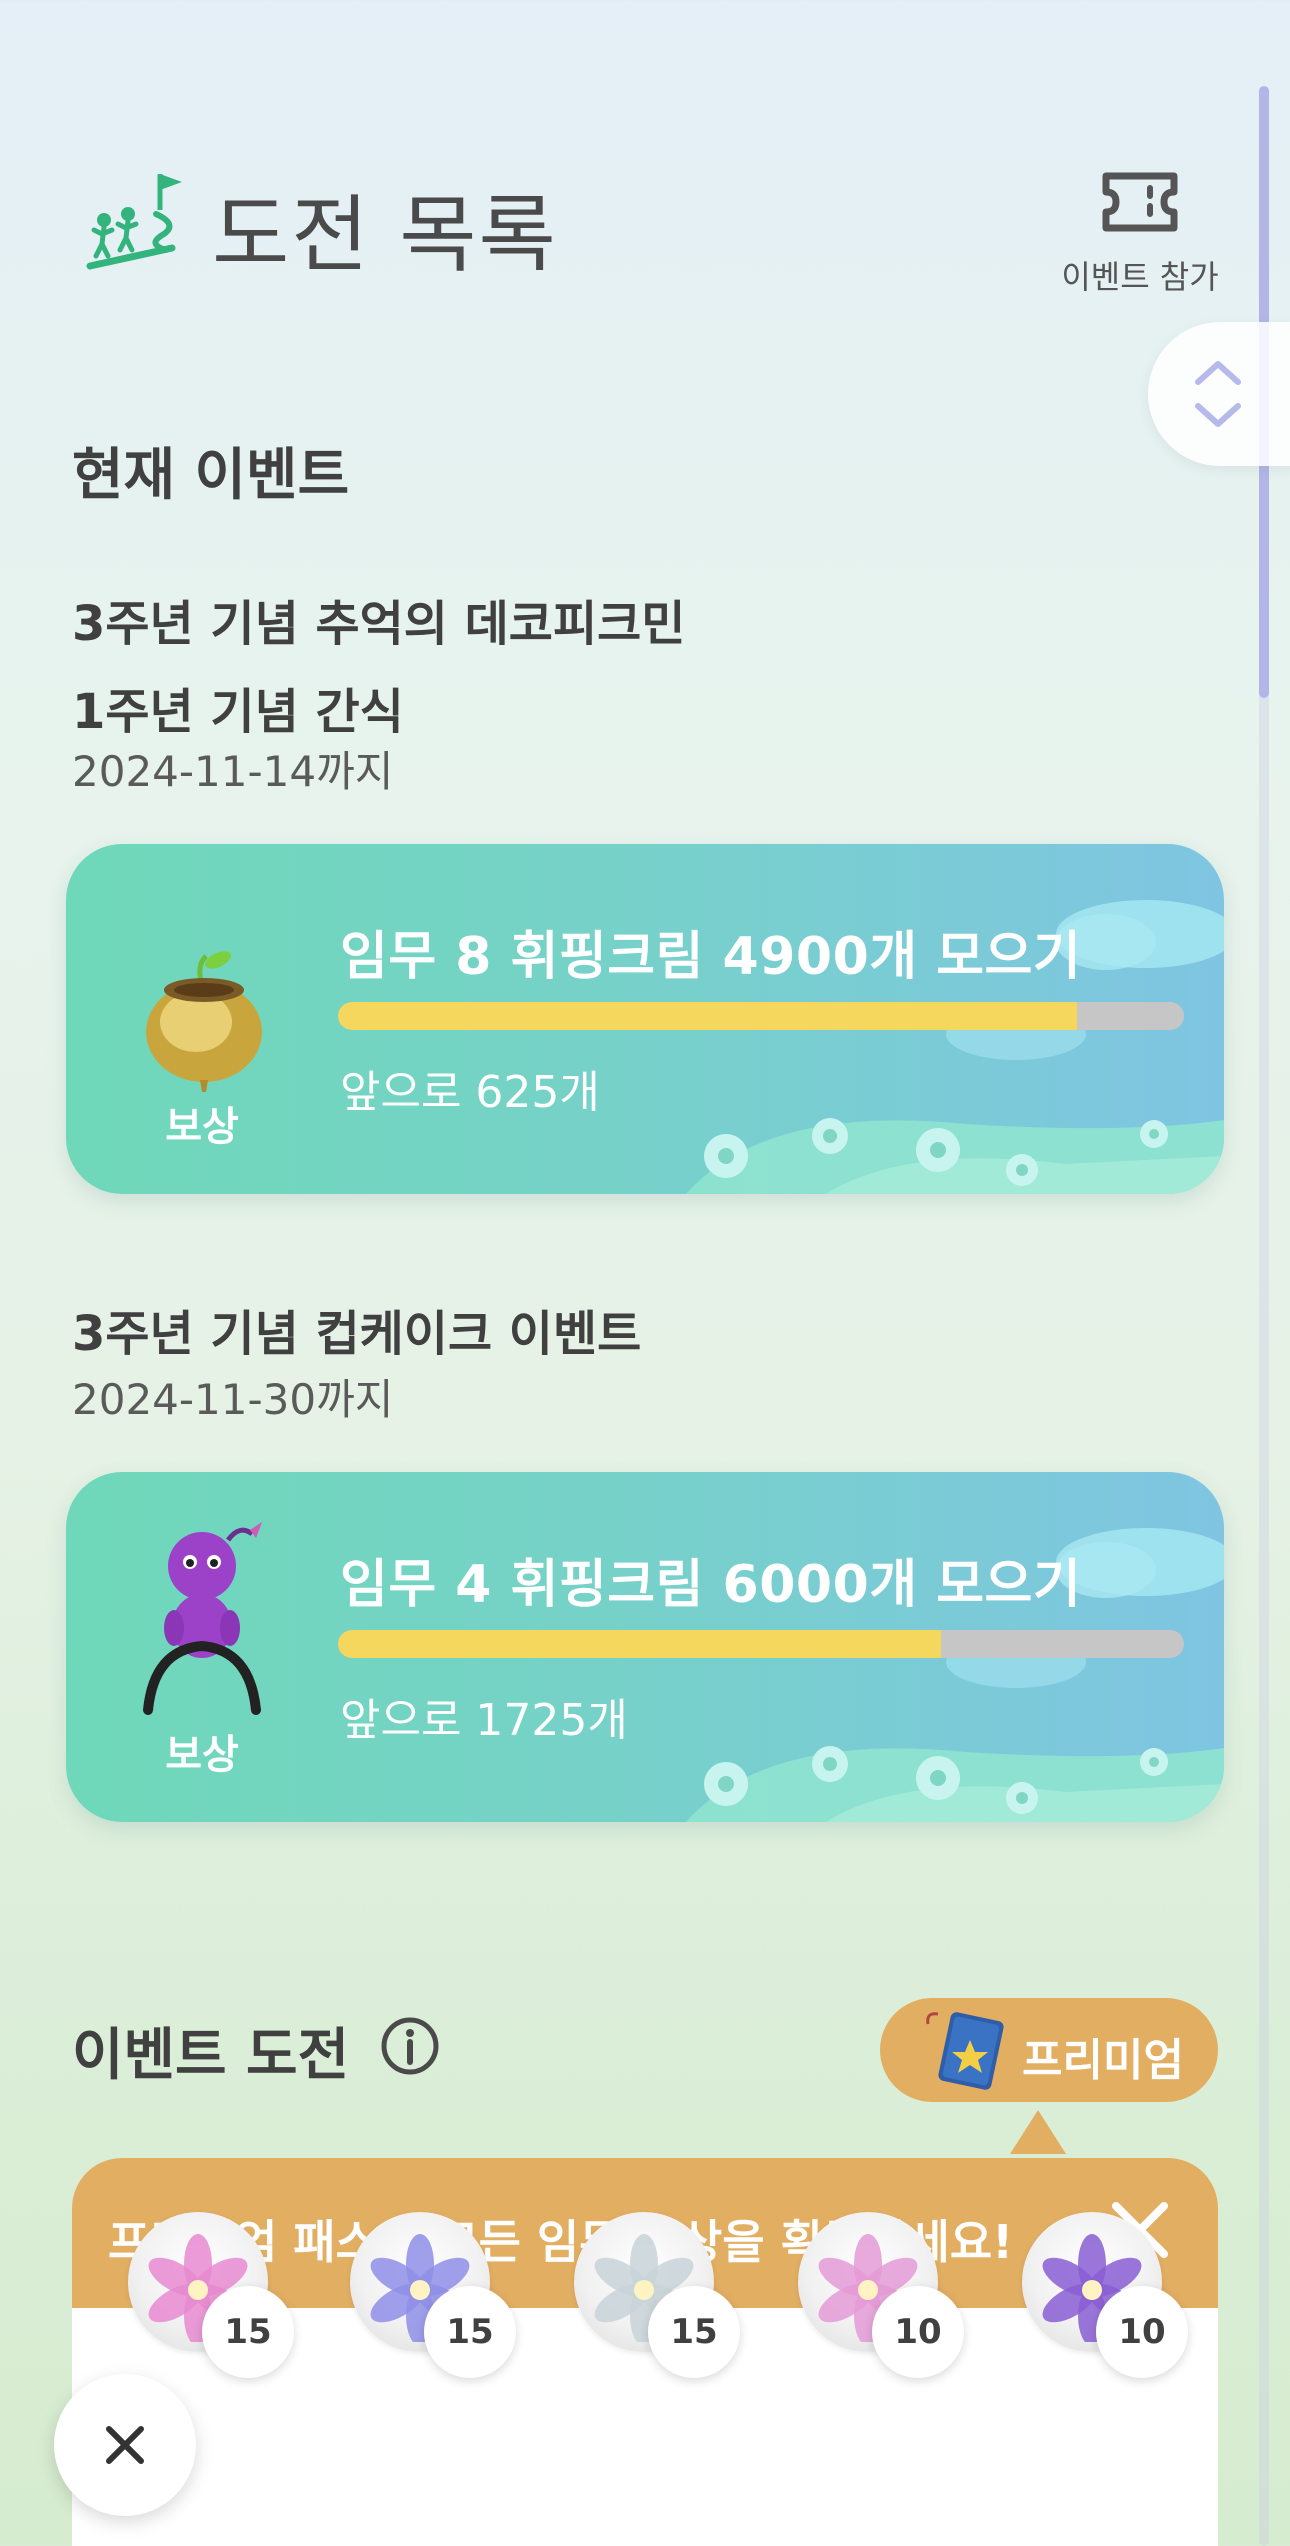  What do you see at coordinates (484, 1720) in the screenshot?
I see `remaining-count: 앞으로 1725개` at bounding box center [484, 1720].